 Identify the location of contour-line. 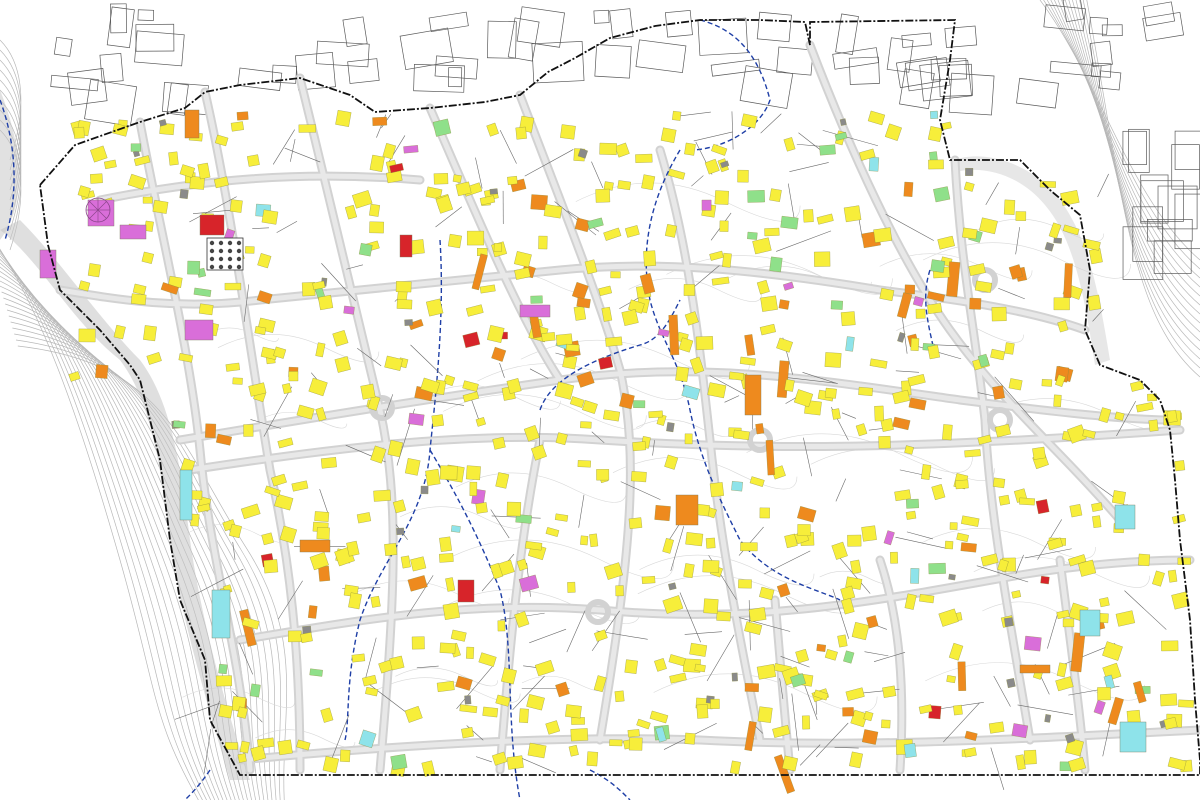
(684, 428).